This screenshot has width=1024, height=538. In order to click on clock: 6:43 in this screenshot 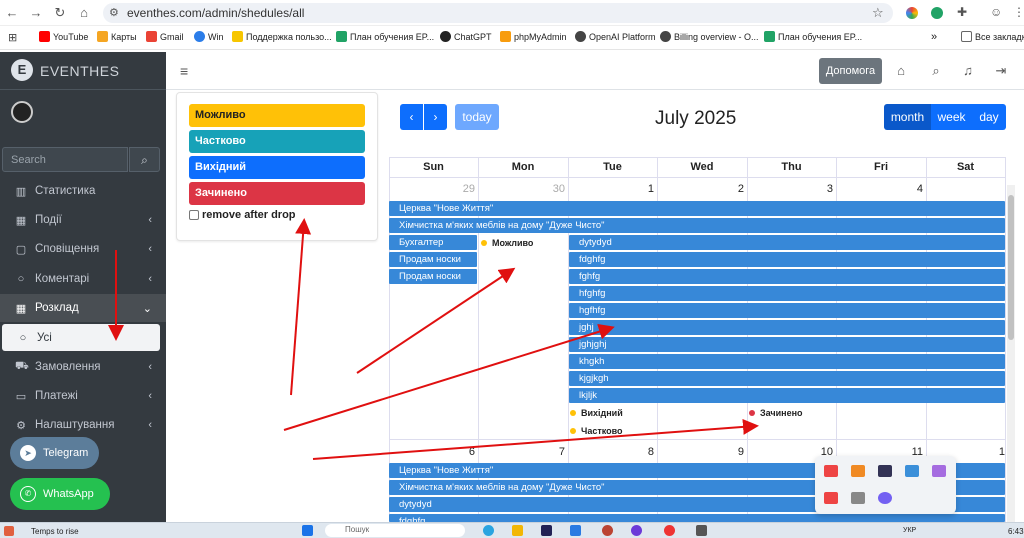, I will do `click(1016, 531)`.